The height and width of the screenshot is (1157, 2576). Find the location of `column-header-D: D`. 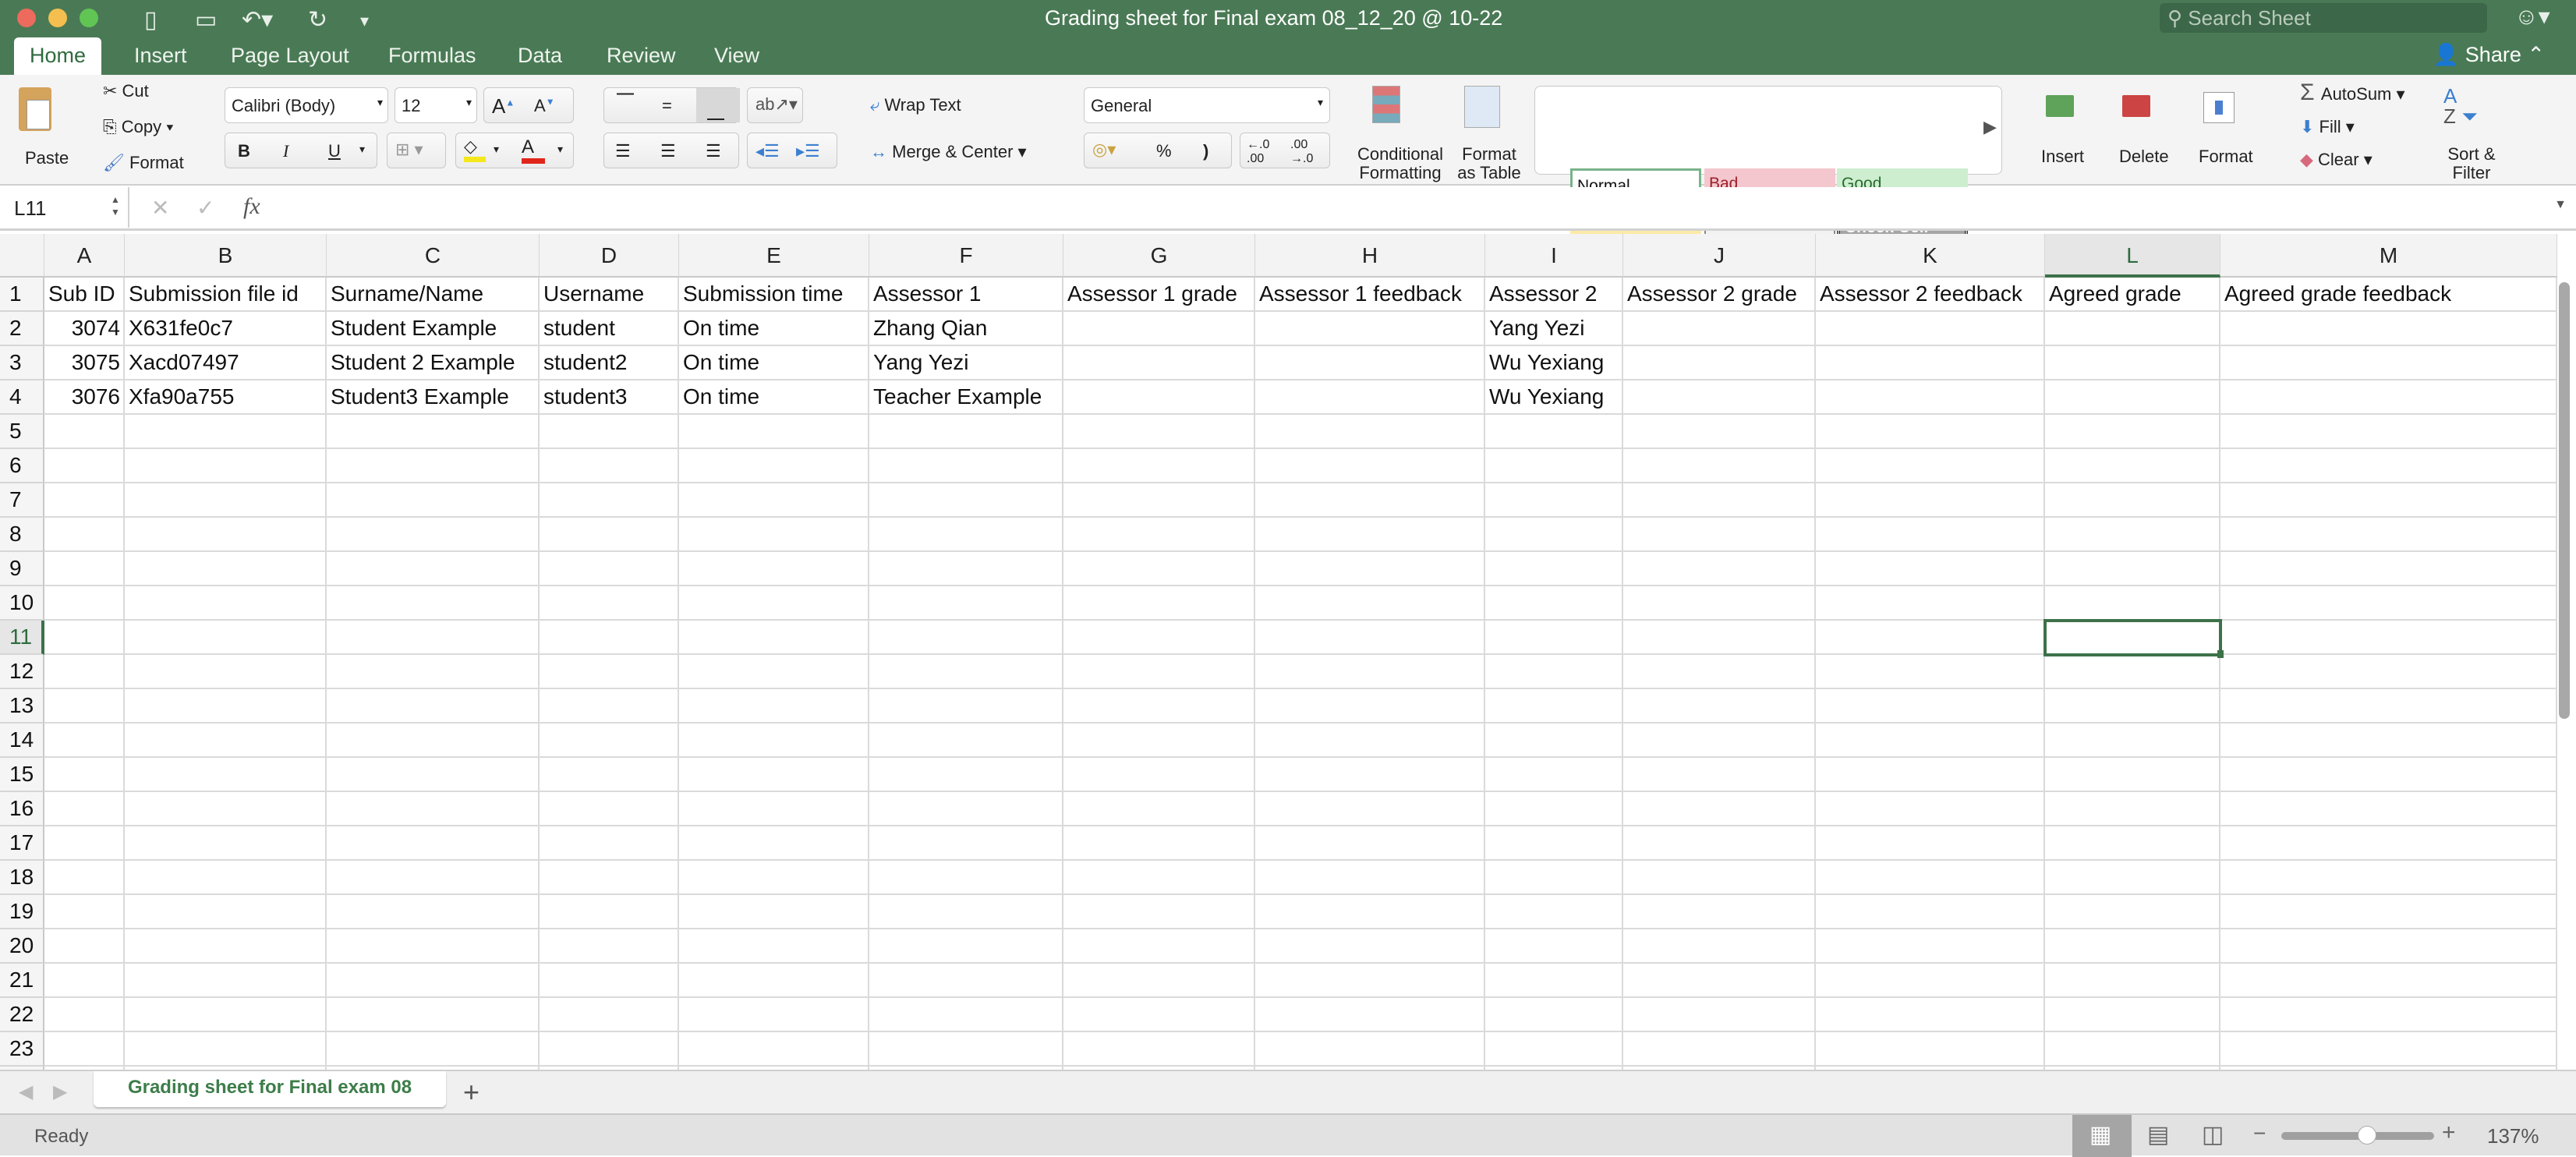

column-header-D: D is located at coordinates (609, 256).